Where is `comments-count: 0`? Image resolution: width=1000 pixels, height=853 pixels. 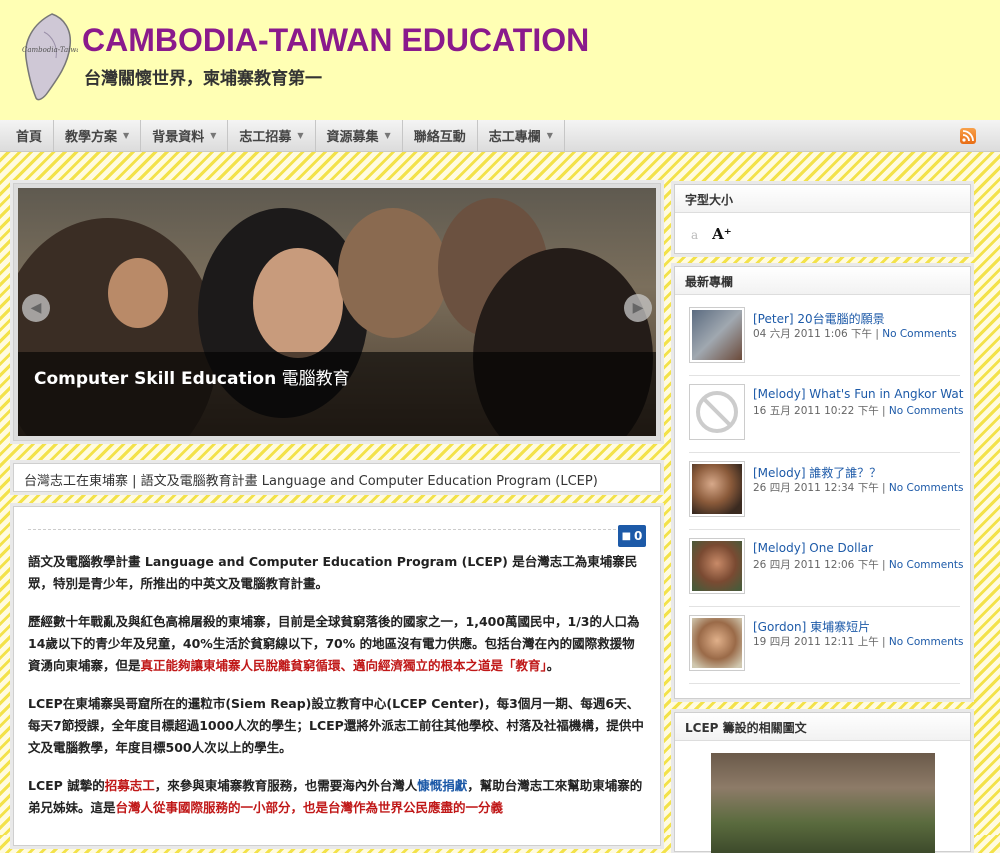
comments-count: 0 is located at coordinates (638, 536).